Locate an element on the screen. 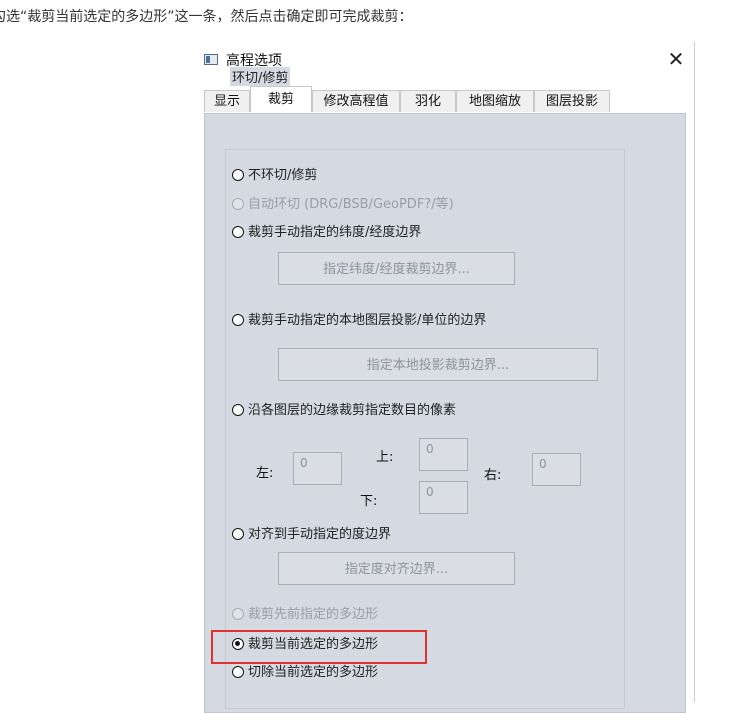  radio-edge-pixels: 沿各图层的边缘裁剪指定数目的像素 is located at coordinates (344, 411).